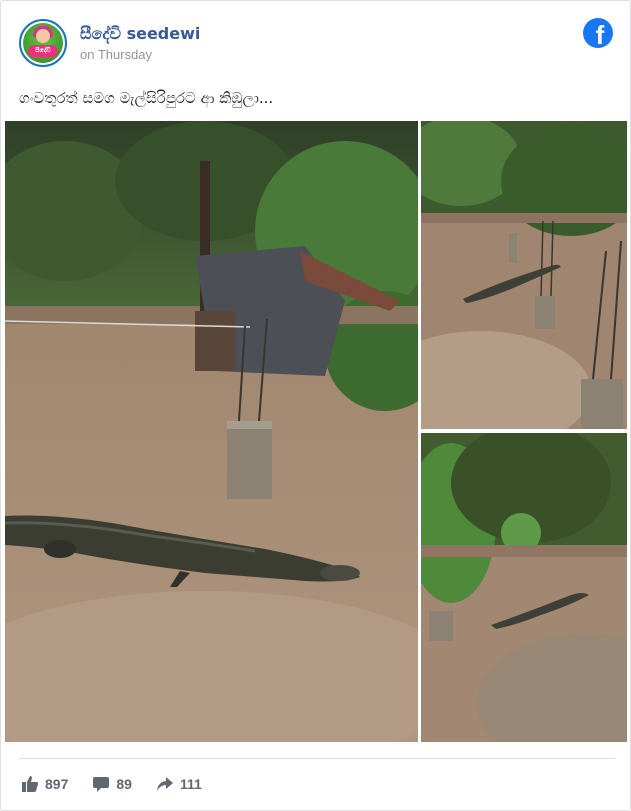 The width and height of the screenshot is (631, 811). I want to click on avatar-logo-image: සීදේවි, so click(43, 43).